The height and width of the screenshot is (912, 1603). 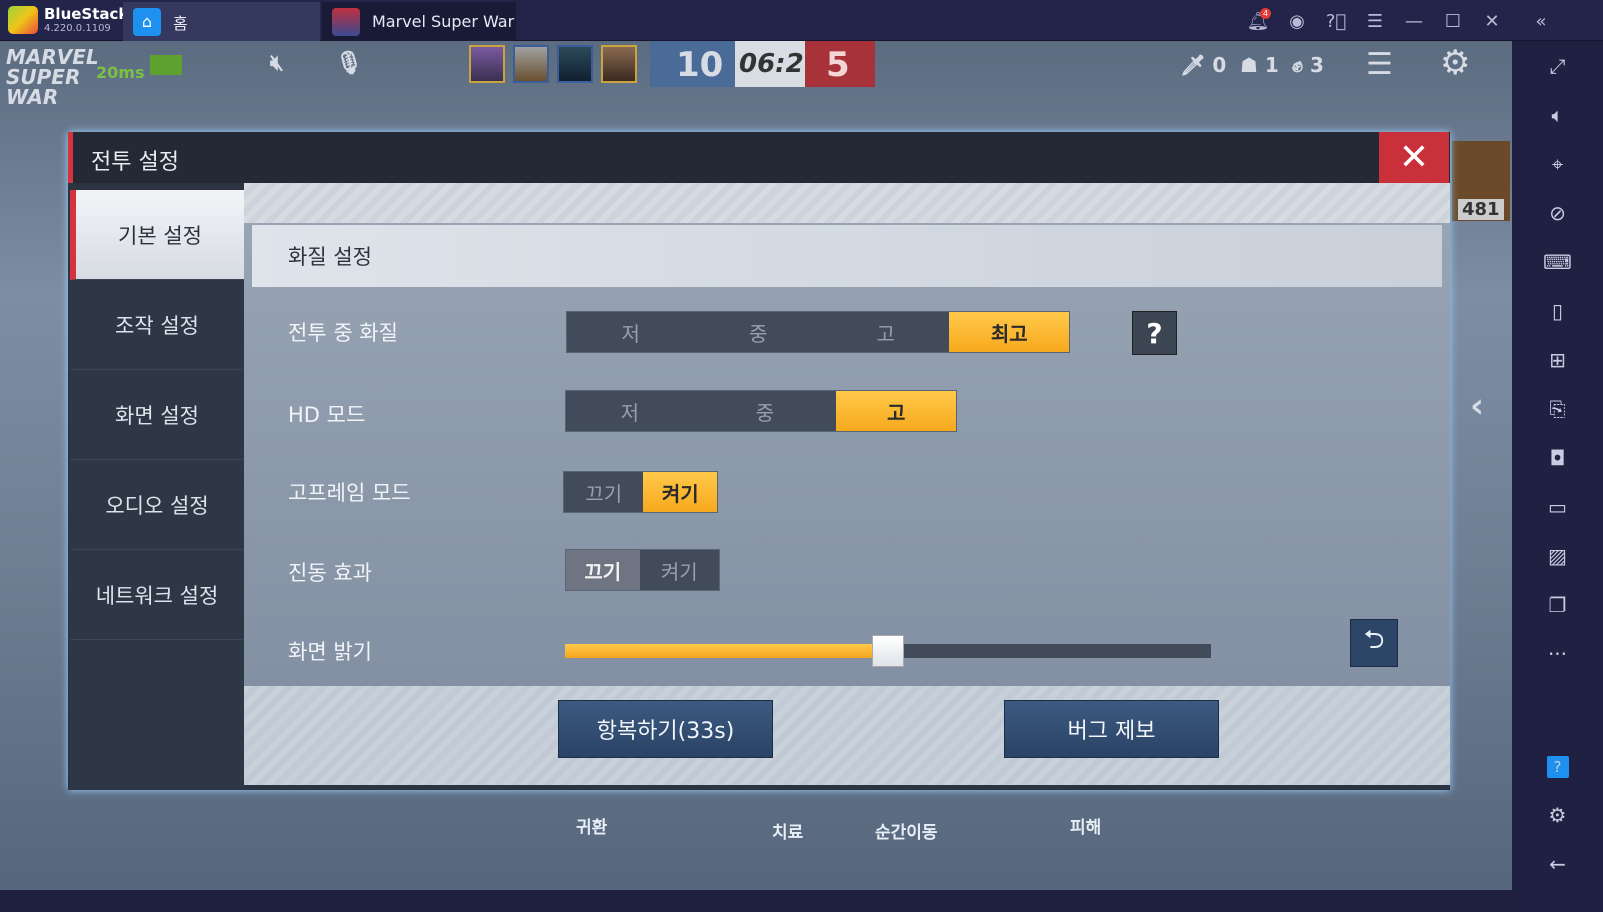 What do you see at coordinates (1481, 209) in the screenshot?
I see `shop-gold: 481` at bounding box center [1481, 209].